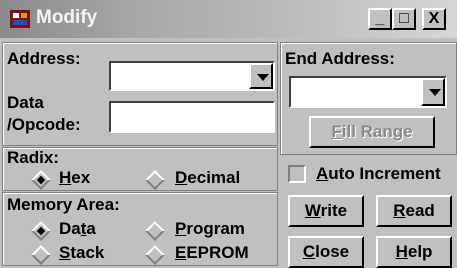 Image resolution: width=457 pixels, height=268 pixels. I want to click on title-bar: Modify _ □ X, so click(228, 19).